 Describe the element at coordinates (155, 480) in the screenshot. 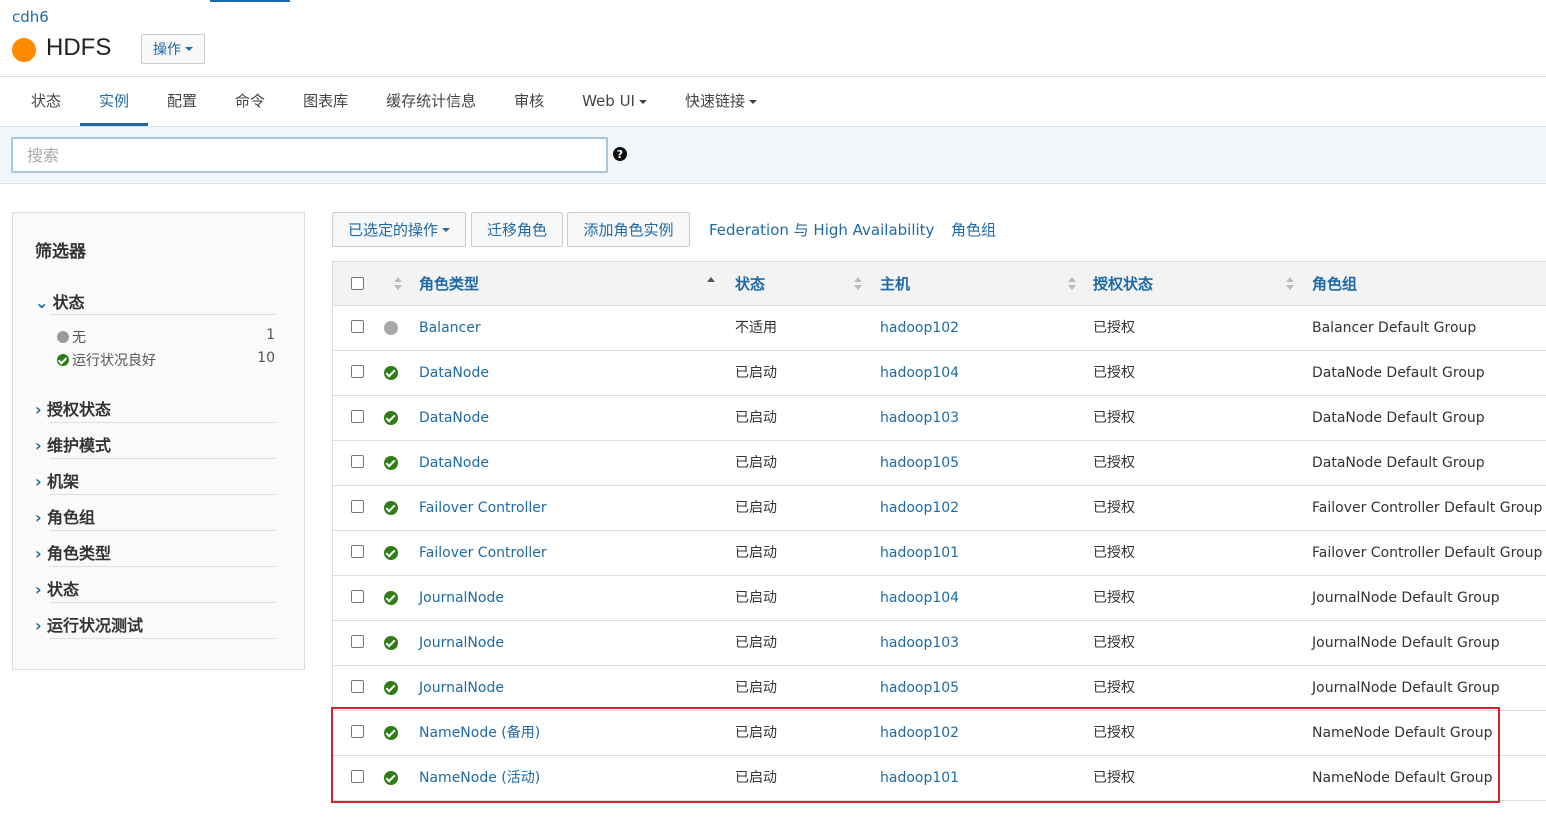

I see `filter-section: › 机架` at that location.